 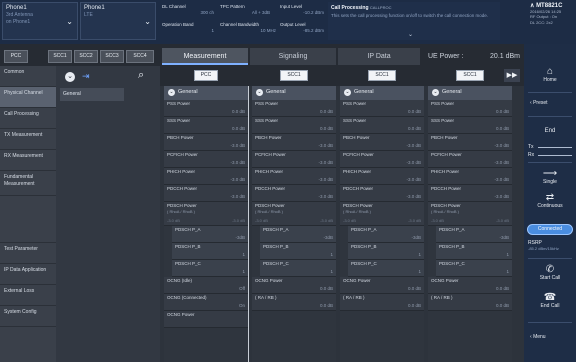 I want to click on end-button: End, so click(x=550, y=131).